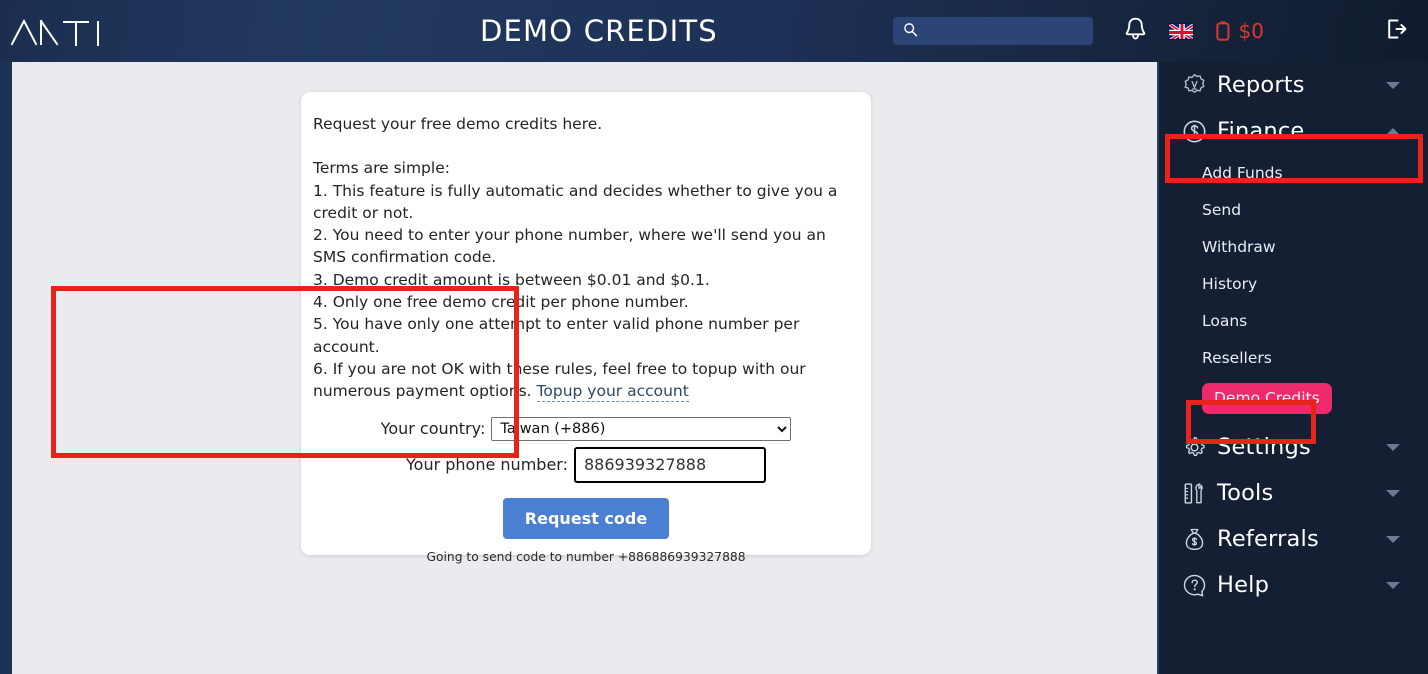 The image size is (1428, 674). I want to click on sidebar-subitem-label: Demo Credits, so click(1267, 398).